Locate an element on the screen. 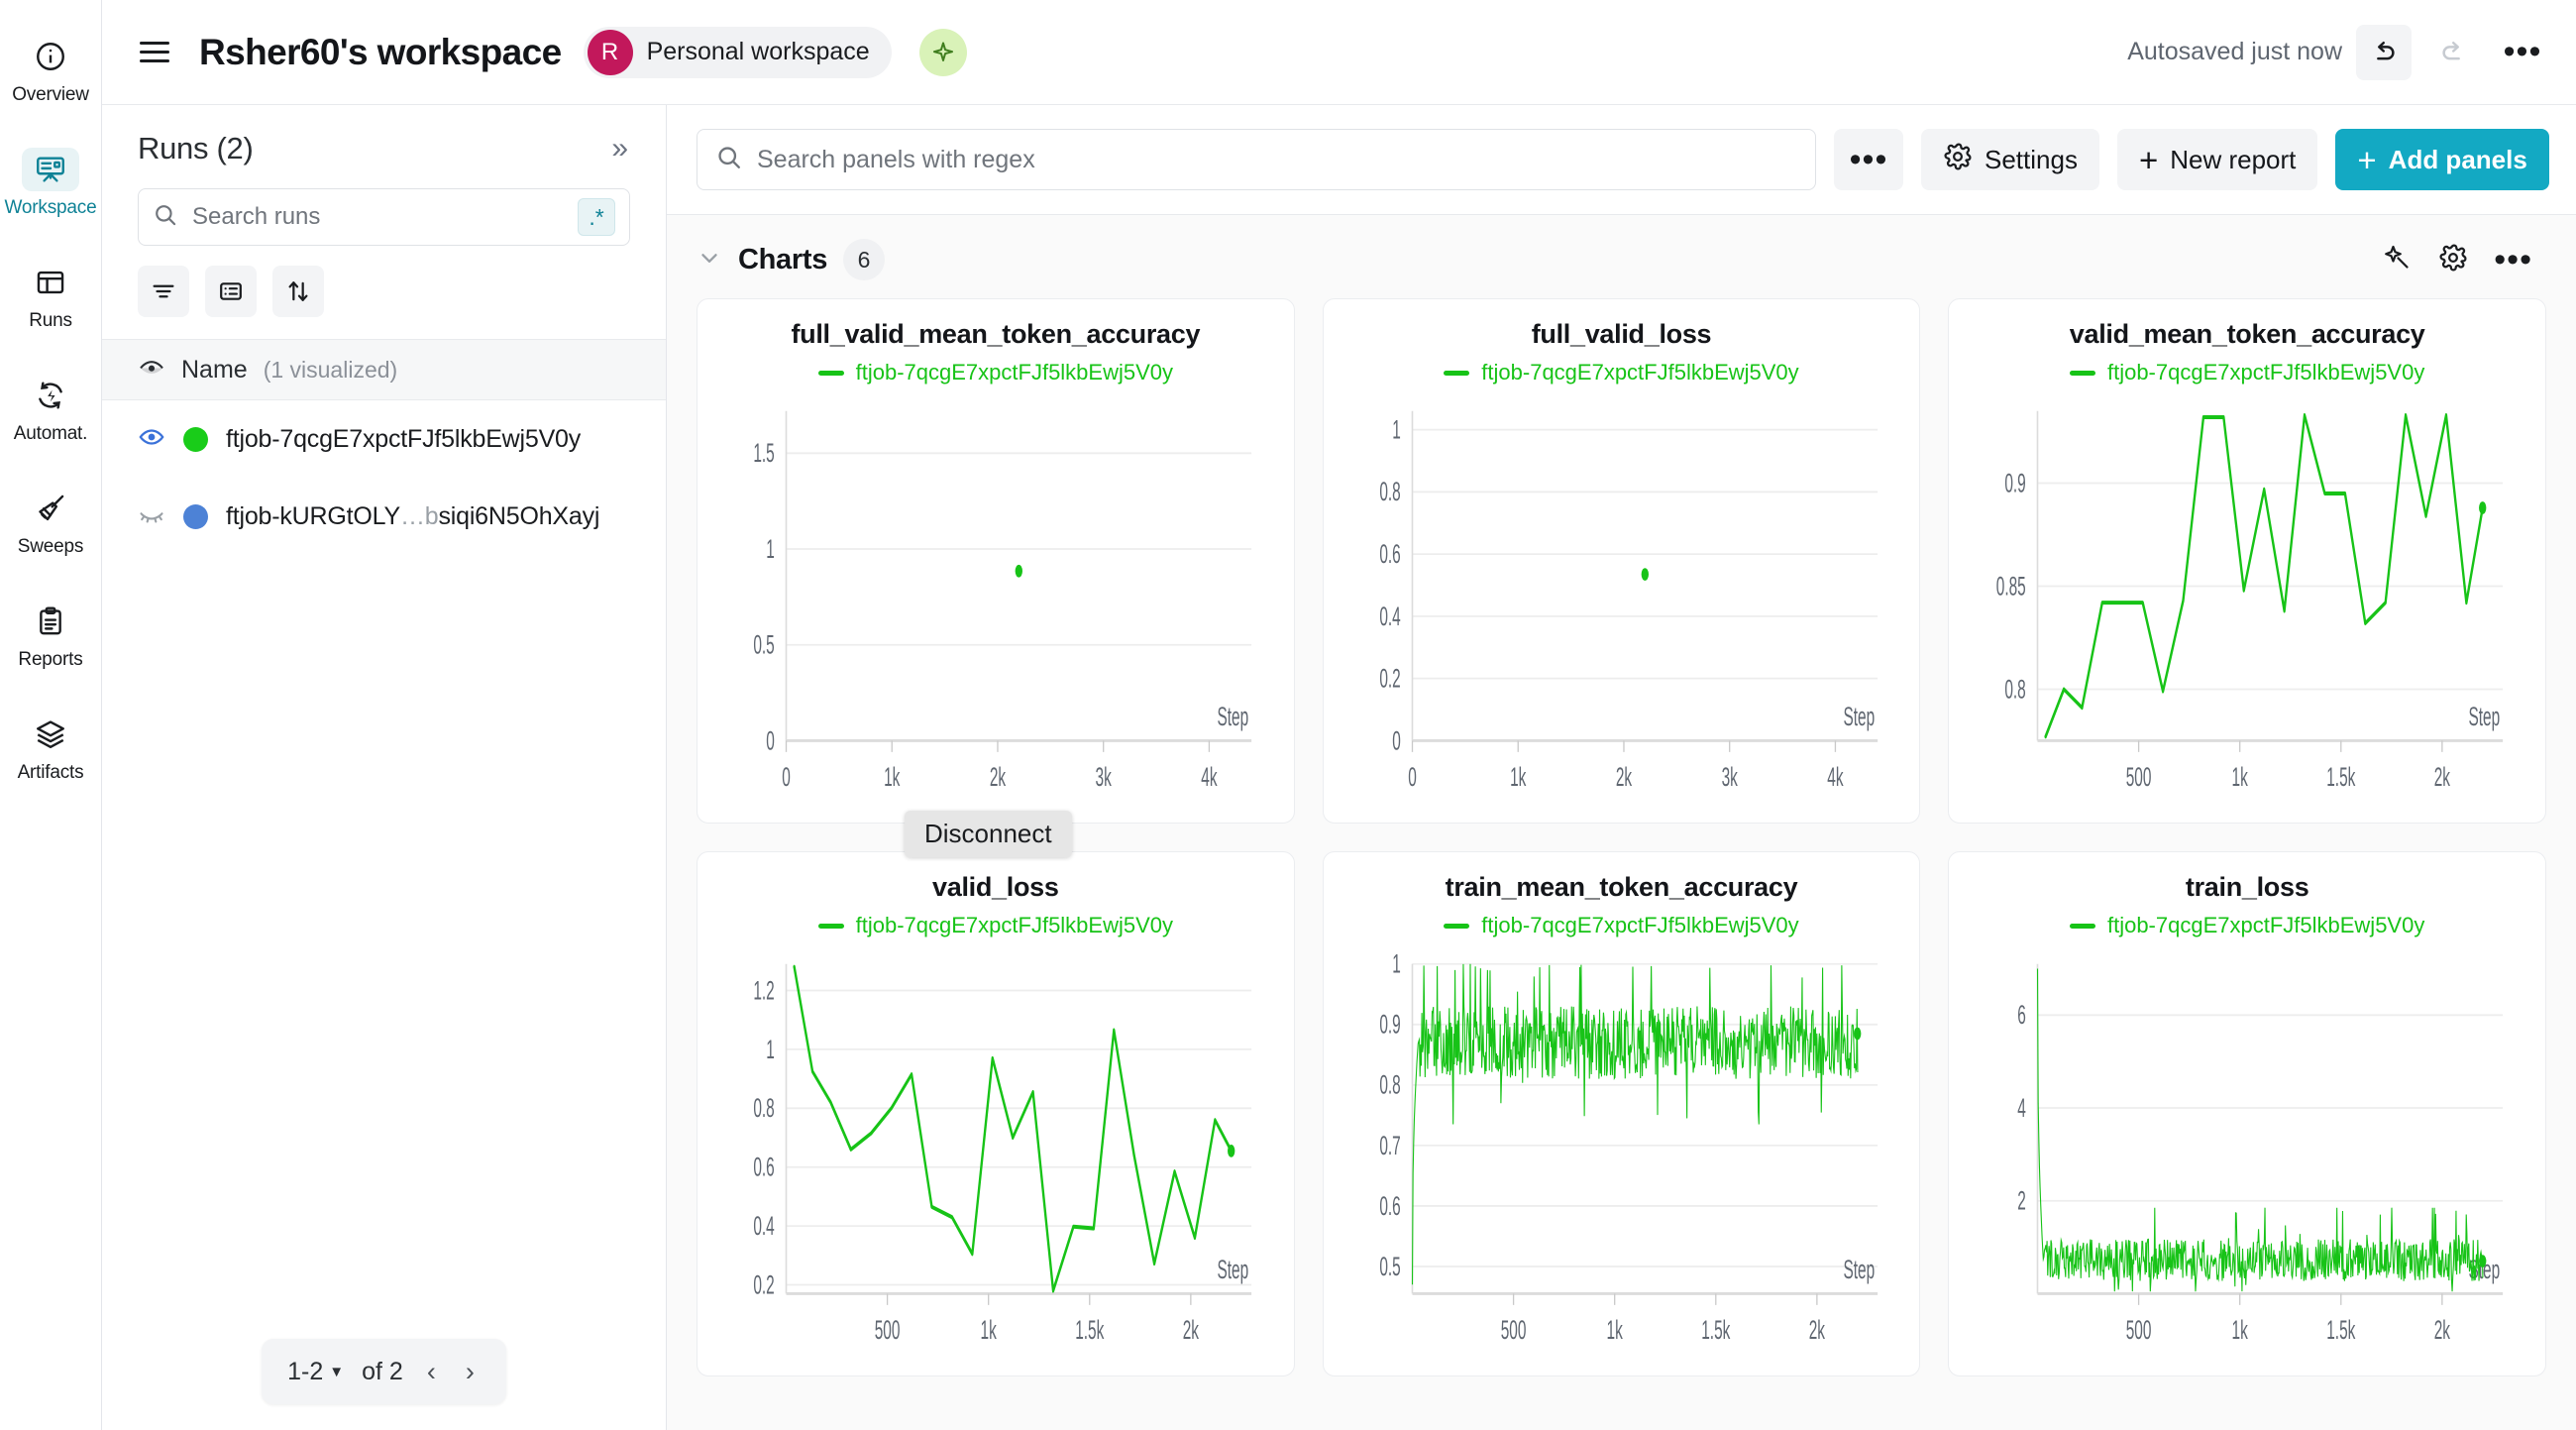 This screenshot has width=2576, height=1430. x-axis-tick-label: 4k is located at coordinates (1835, 777).